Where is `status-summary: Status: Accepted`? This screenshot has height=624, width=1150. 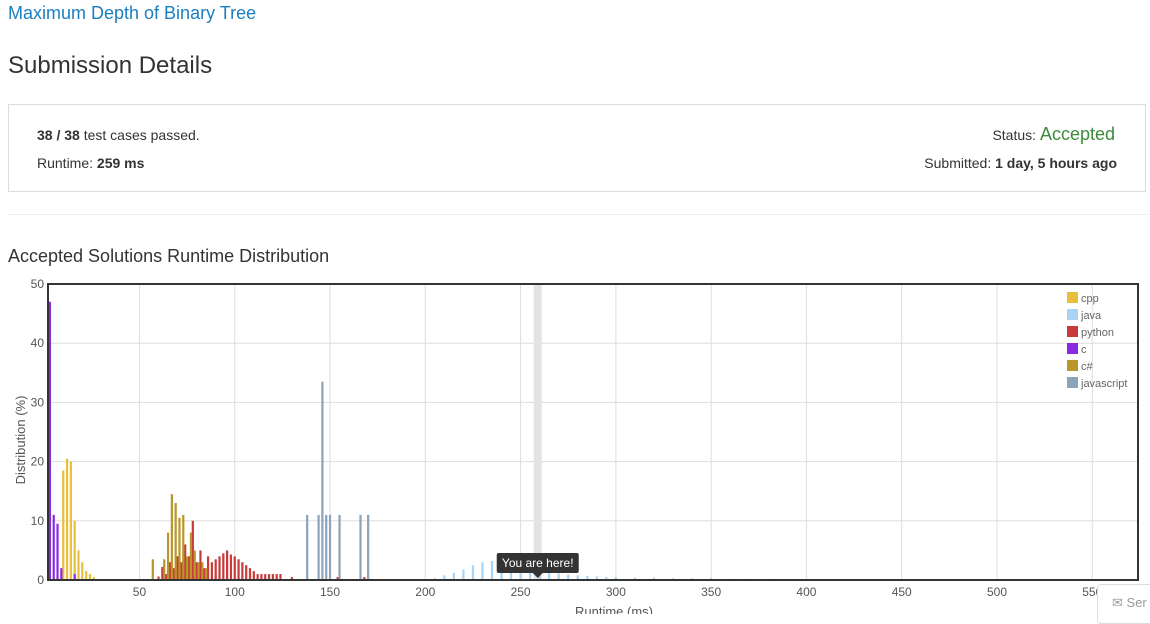
status-summary: Status: Accepted is located at coordinates (1053, 134).